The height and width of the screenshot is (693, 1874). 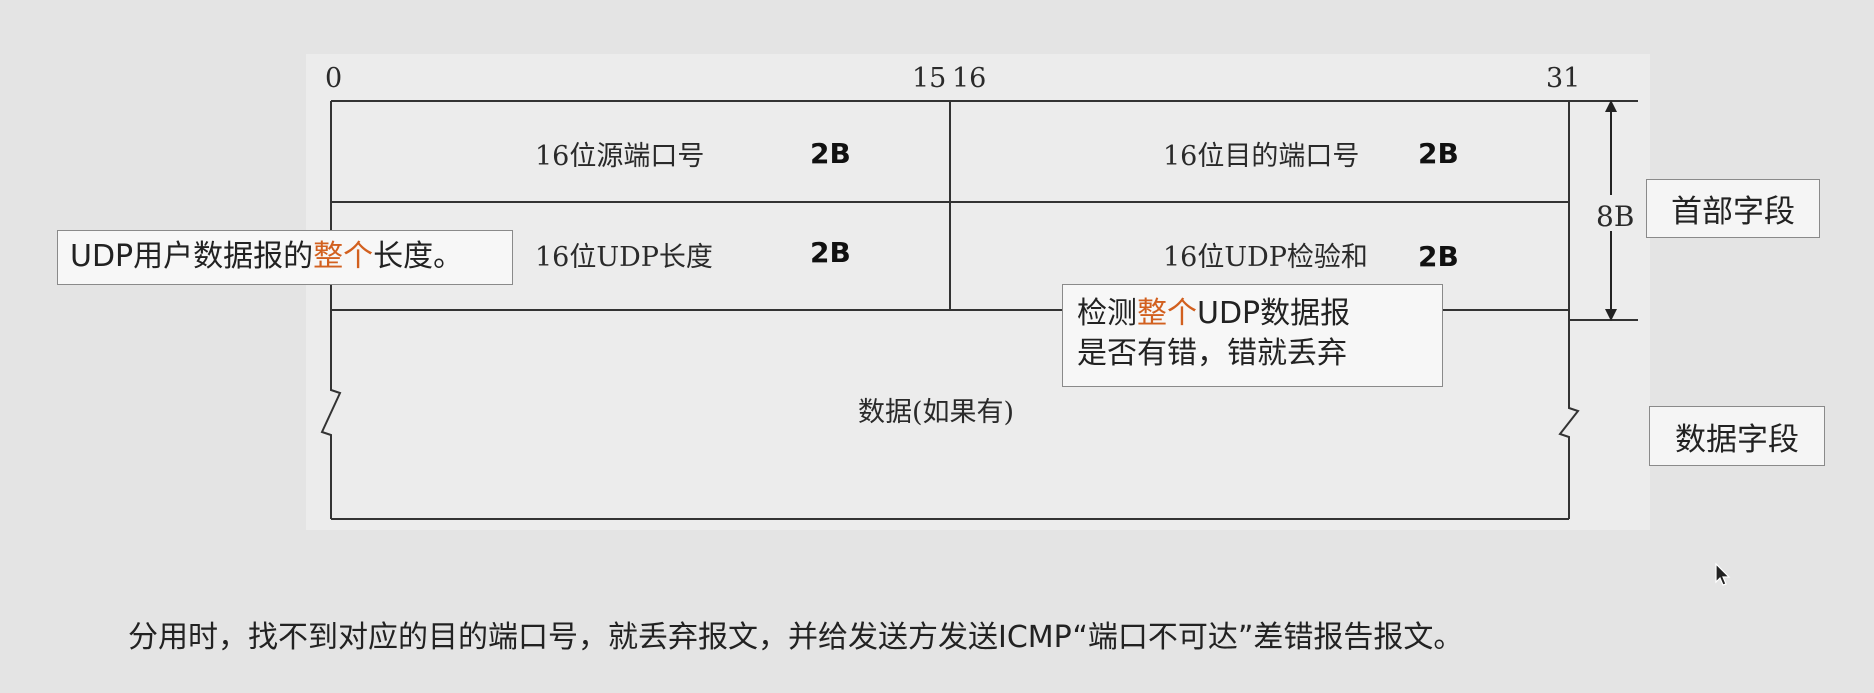 I want to click on data-fields-tag: 数据字段, so click(x=1737, y=436).